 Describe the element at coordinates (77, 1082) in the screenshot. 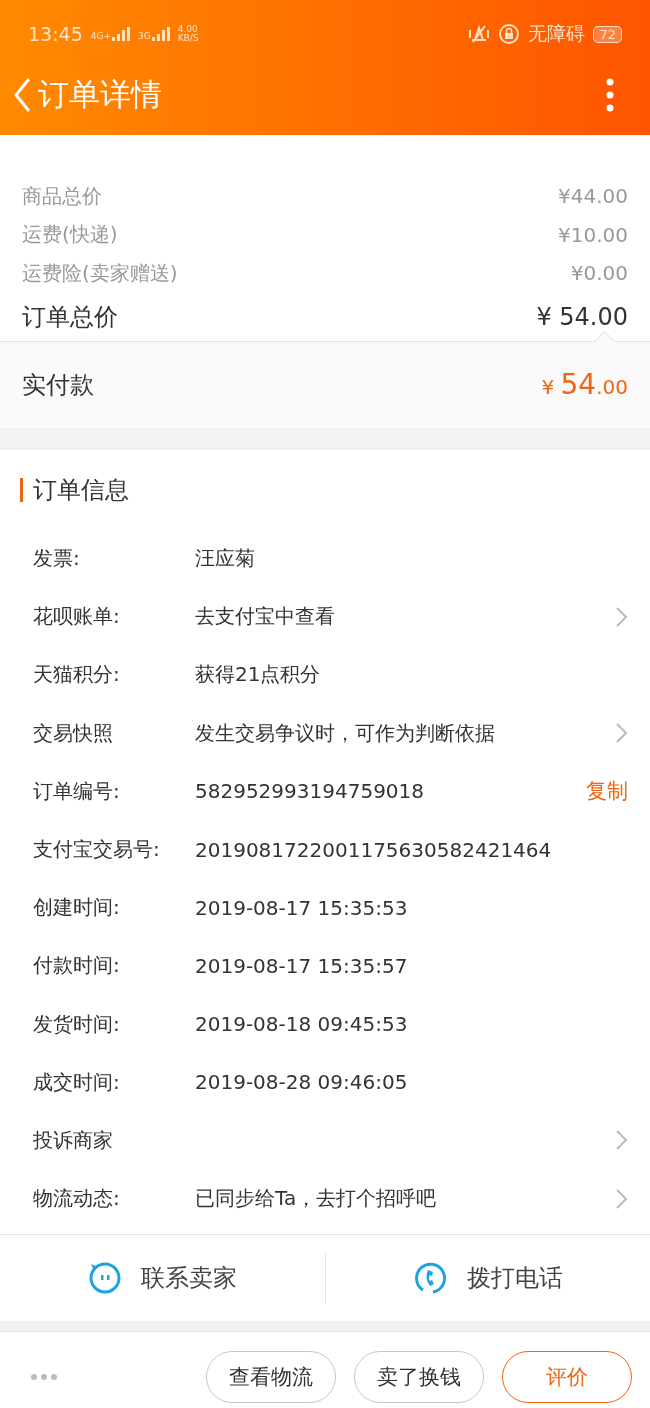

I see `info-label: 成交时间:` at that location.